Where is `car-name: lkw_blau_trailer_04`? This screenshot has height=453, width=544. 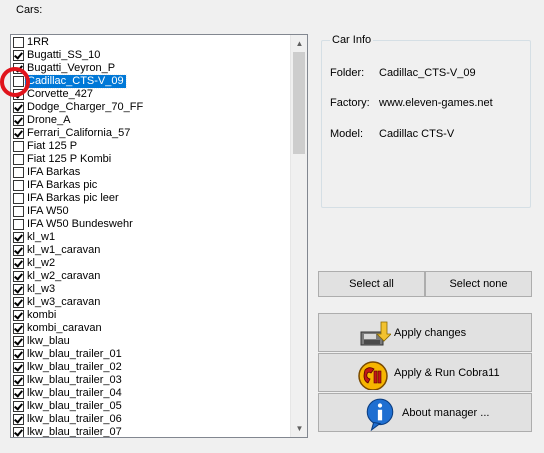
car-name: lkw_blau_trailer_04 is located at coordinates (74, 393).